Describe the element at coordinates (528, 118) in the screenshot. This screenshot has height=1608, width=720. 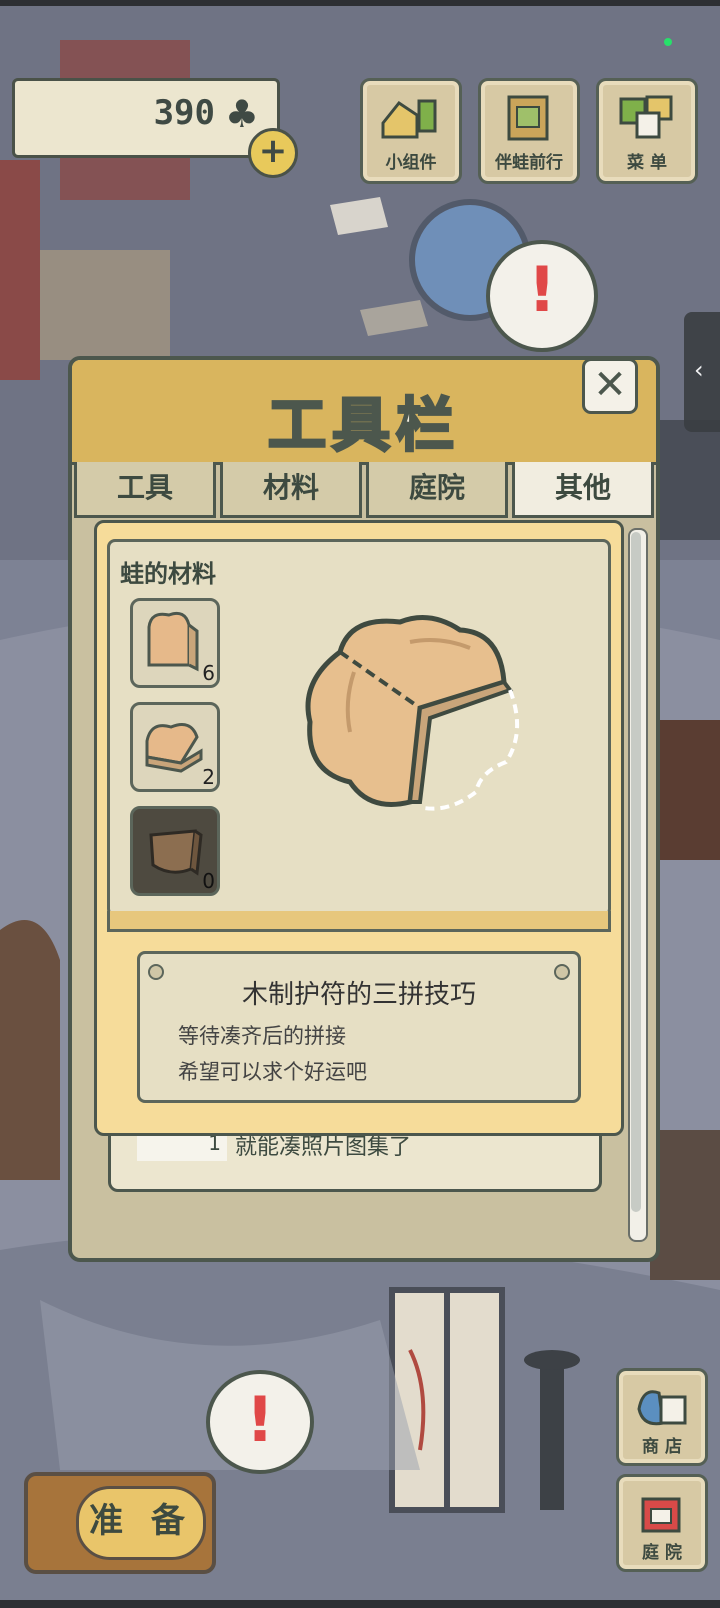
I see `journey-icon` at that location.